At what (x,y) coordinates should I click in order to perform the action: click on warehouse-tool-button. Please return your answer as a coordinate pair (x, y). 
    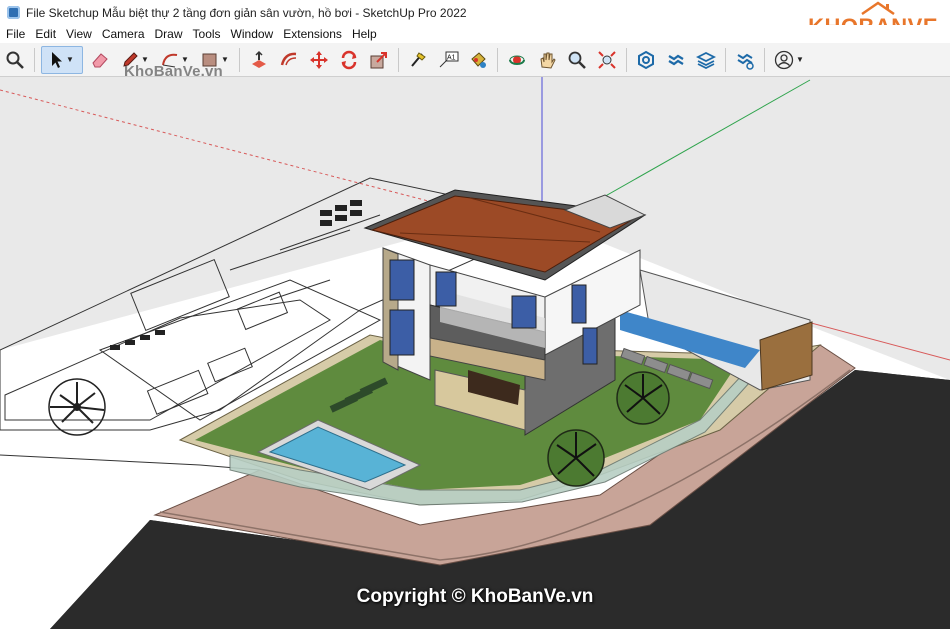
    Looking at the image, I should click on (646, 60).